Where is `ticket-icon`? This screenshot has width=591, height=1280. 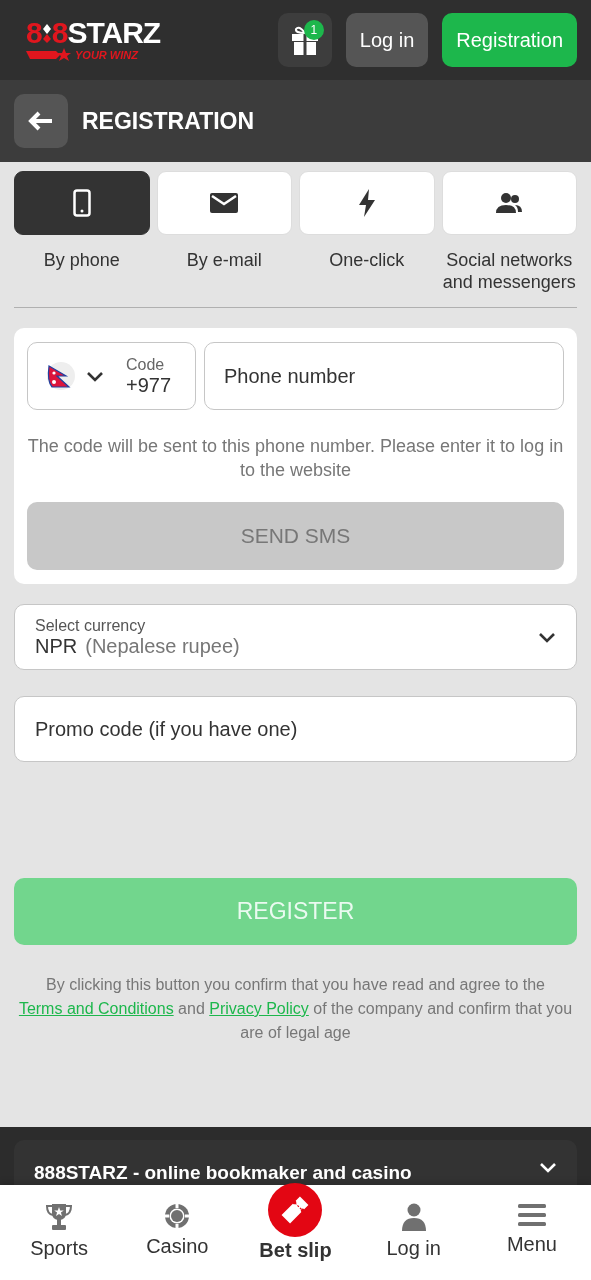 ticket-icon is located at coordinates (295, 1210).